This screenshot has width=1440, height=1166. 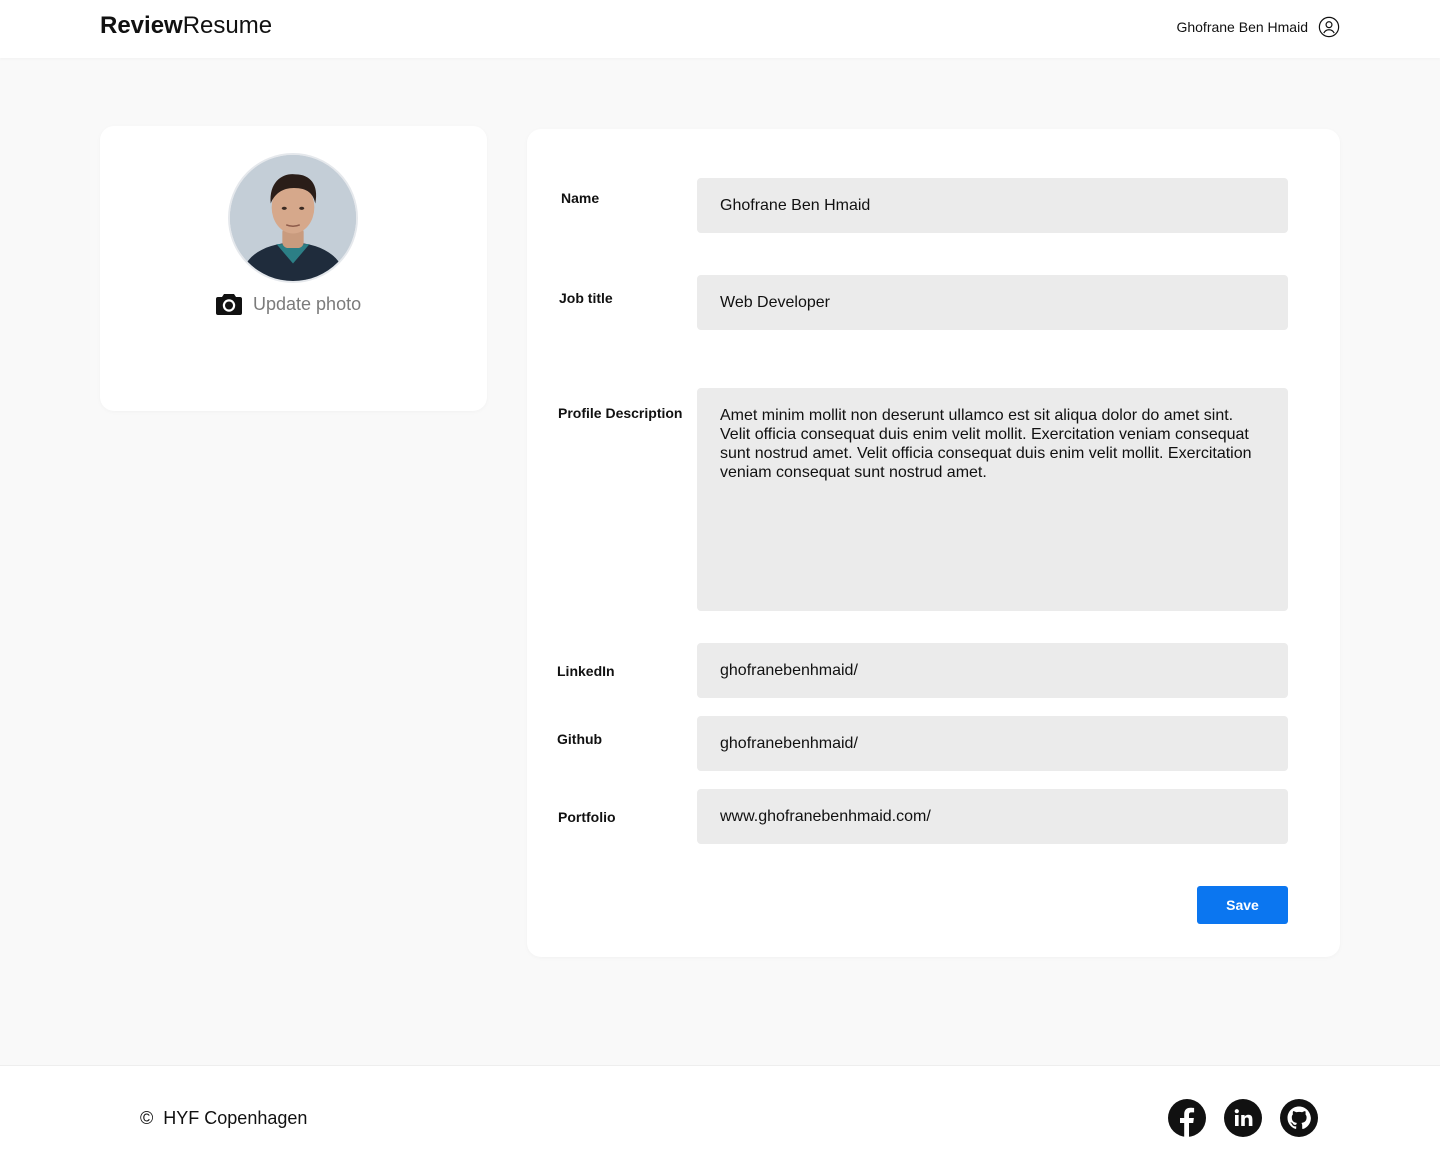 I want to click on brand-logo: ReviewResume, so click(x=186, y=26).